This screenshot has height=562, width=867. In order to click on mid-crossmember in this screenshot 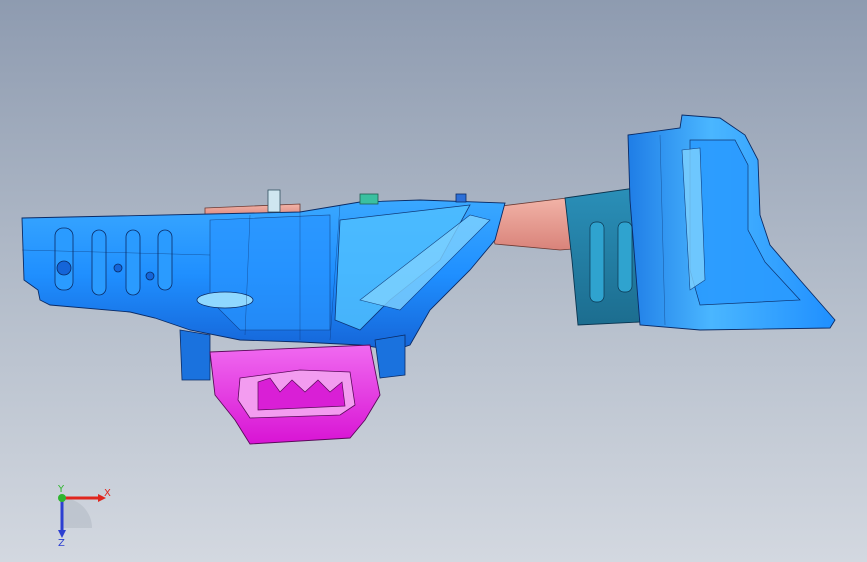, I will do `click(602, 256)`.